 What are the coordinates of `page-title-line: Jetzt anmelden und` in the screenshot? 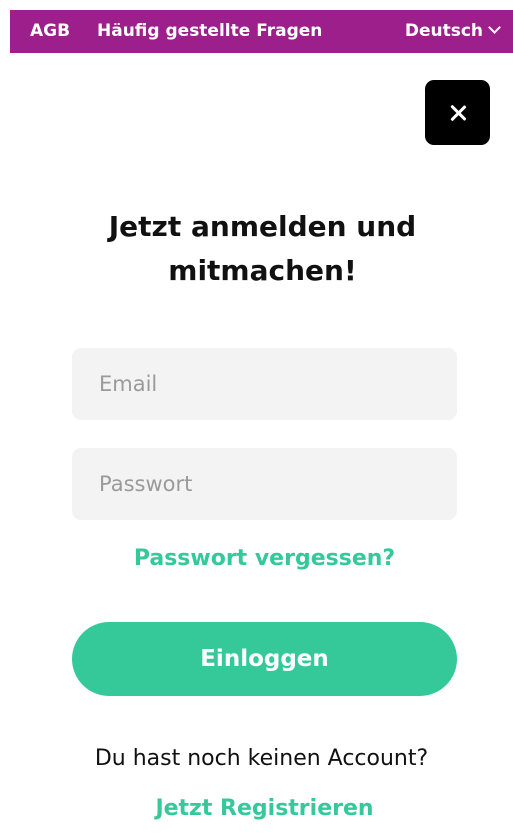 It's located at (262, 226).